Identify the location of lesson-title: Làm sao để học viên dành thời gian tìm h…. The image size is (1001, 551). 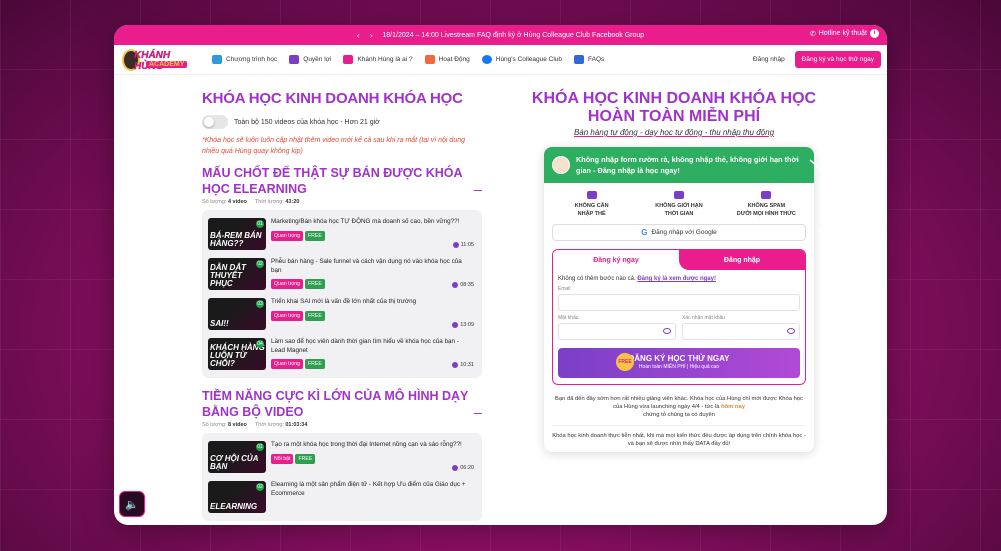
(365, 346).